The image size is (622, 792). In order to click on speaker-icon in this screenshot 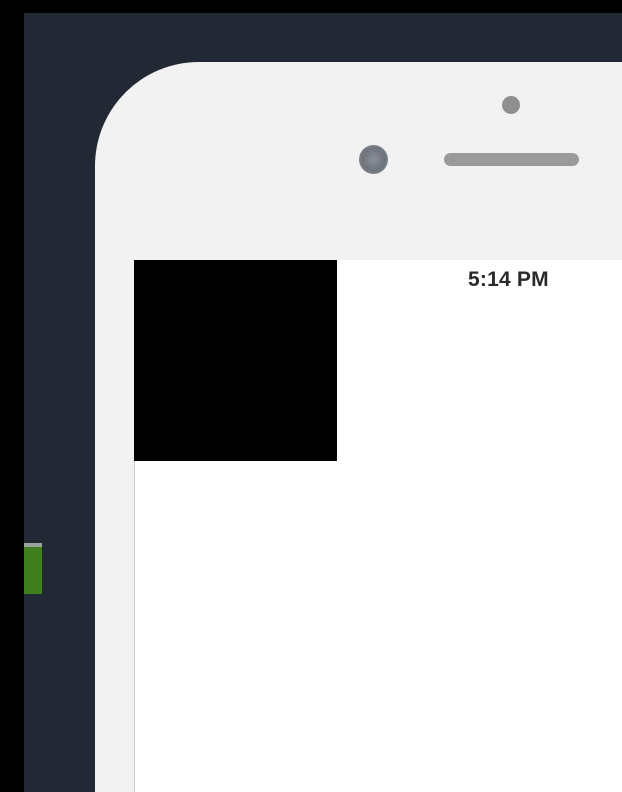, I will do `click(511, 159)`.